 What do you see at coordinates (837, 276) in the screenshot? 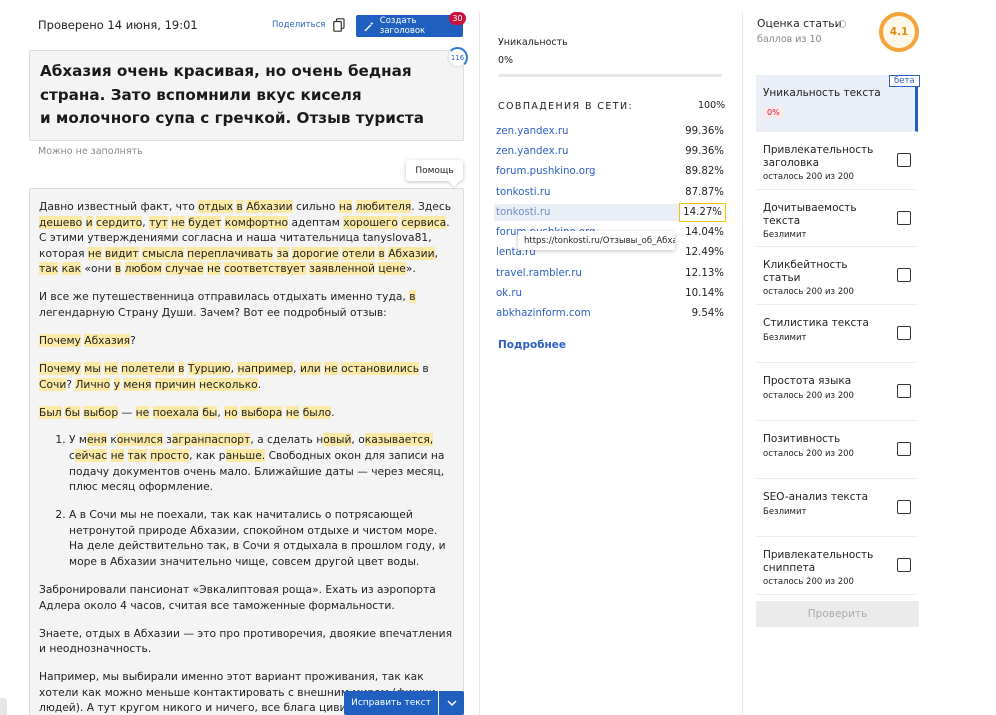
I see `check-item: Кликбейтность статьи осталось 200 из 200` at bounding box center [837, 276].